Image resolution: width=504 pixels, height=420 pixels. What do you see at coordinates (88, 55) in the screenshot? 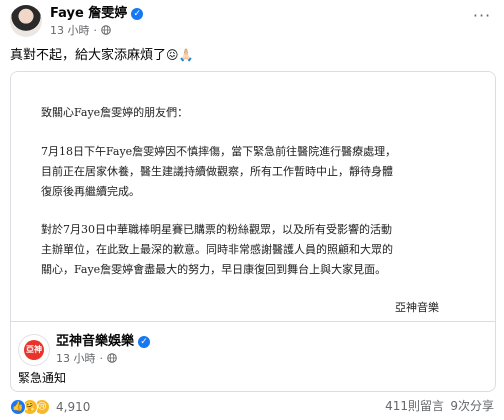
I see `caption-text: 真對不起，給大家添麻煩了` at bounding box center [88, 55].